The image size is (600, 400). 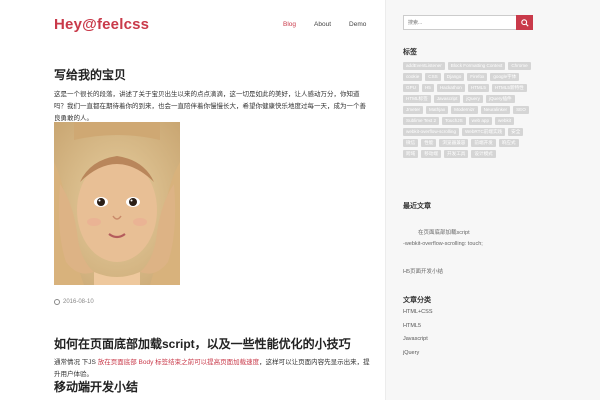 I want to click on tag-link: addEventListener, so click(x=424, y=66).